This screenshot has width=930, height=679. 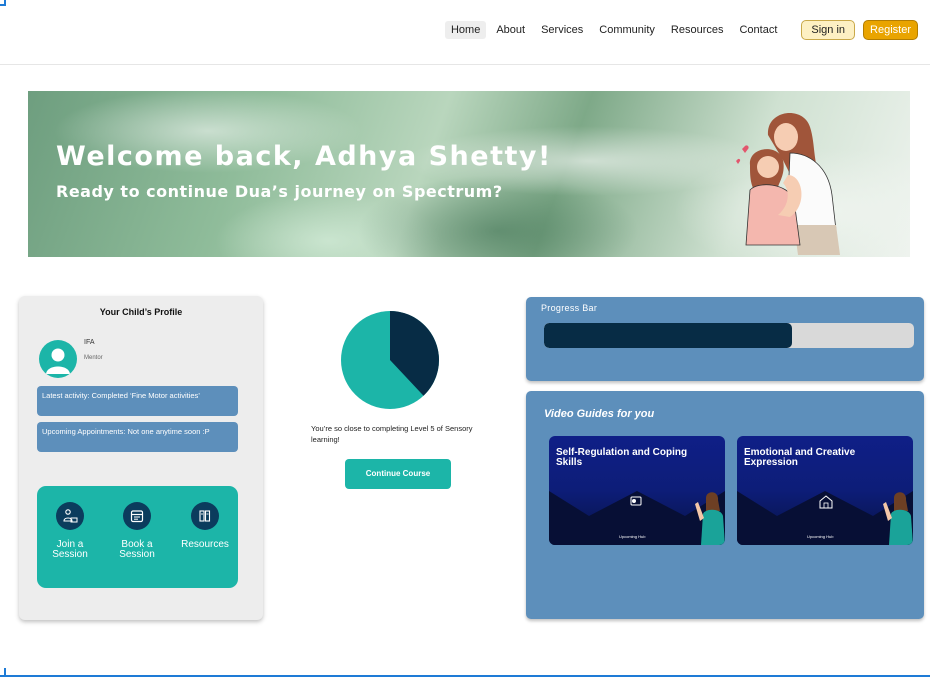 What do you see at coordinates (828, 30) in the screenshot?
I see `signin-button: Sign in` at bounding box center [828, 30].